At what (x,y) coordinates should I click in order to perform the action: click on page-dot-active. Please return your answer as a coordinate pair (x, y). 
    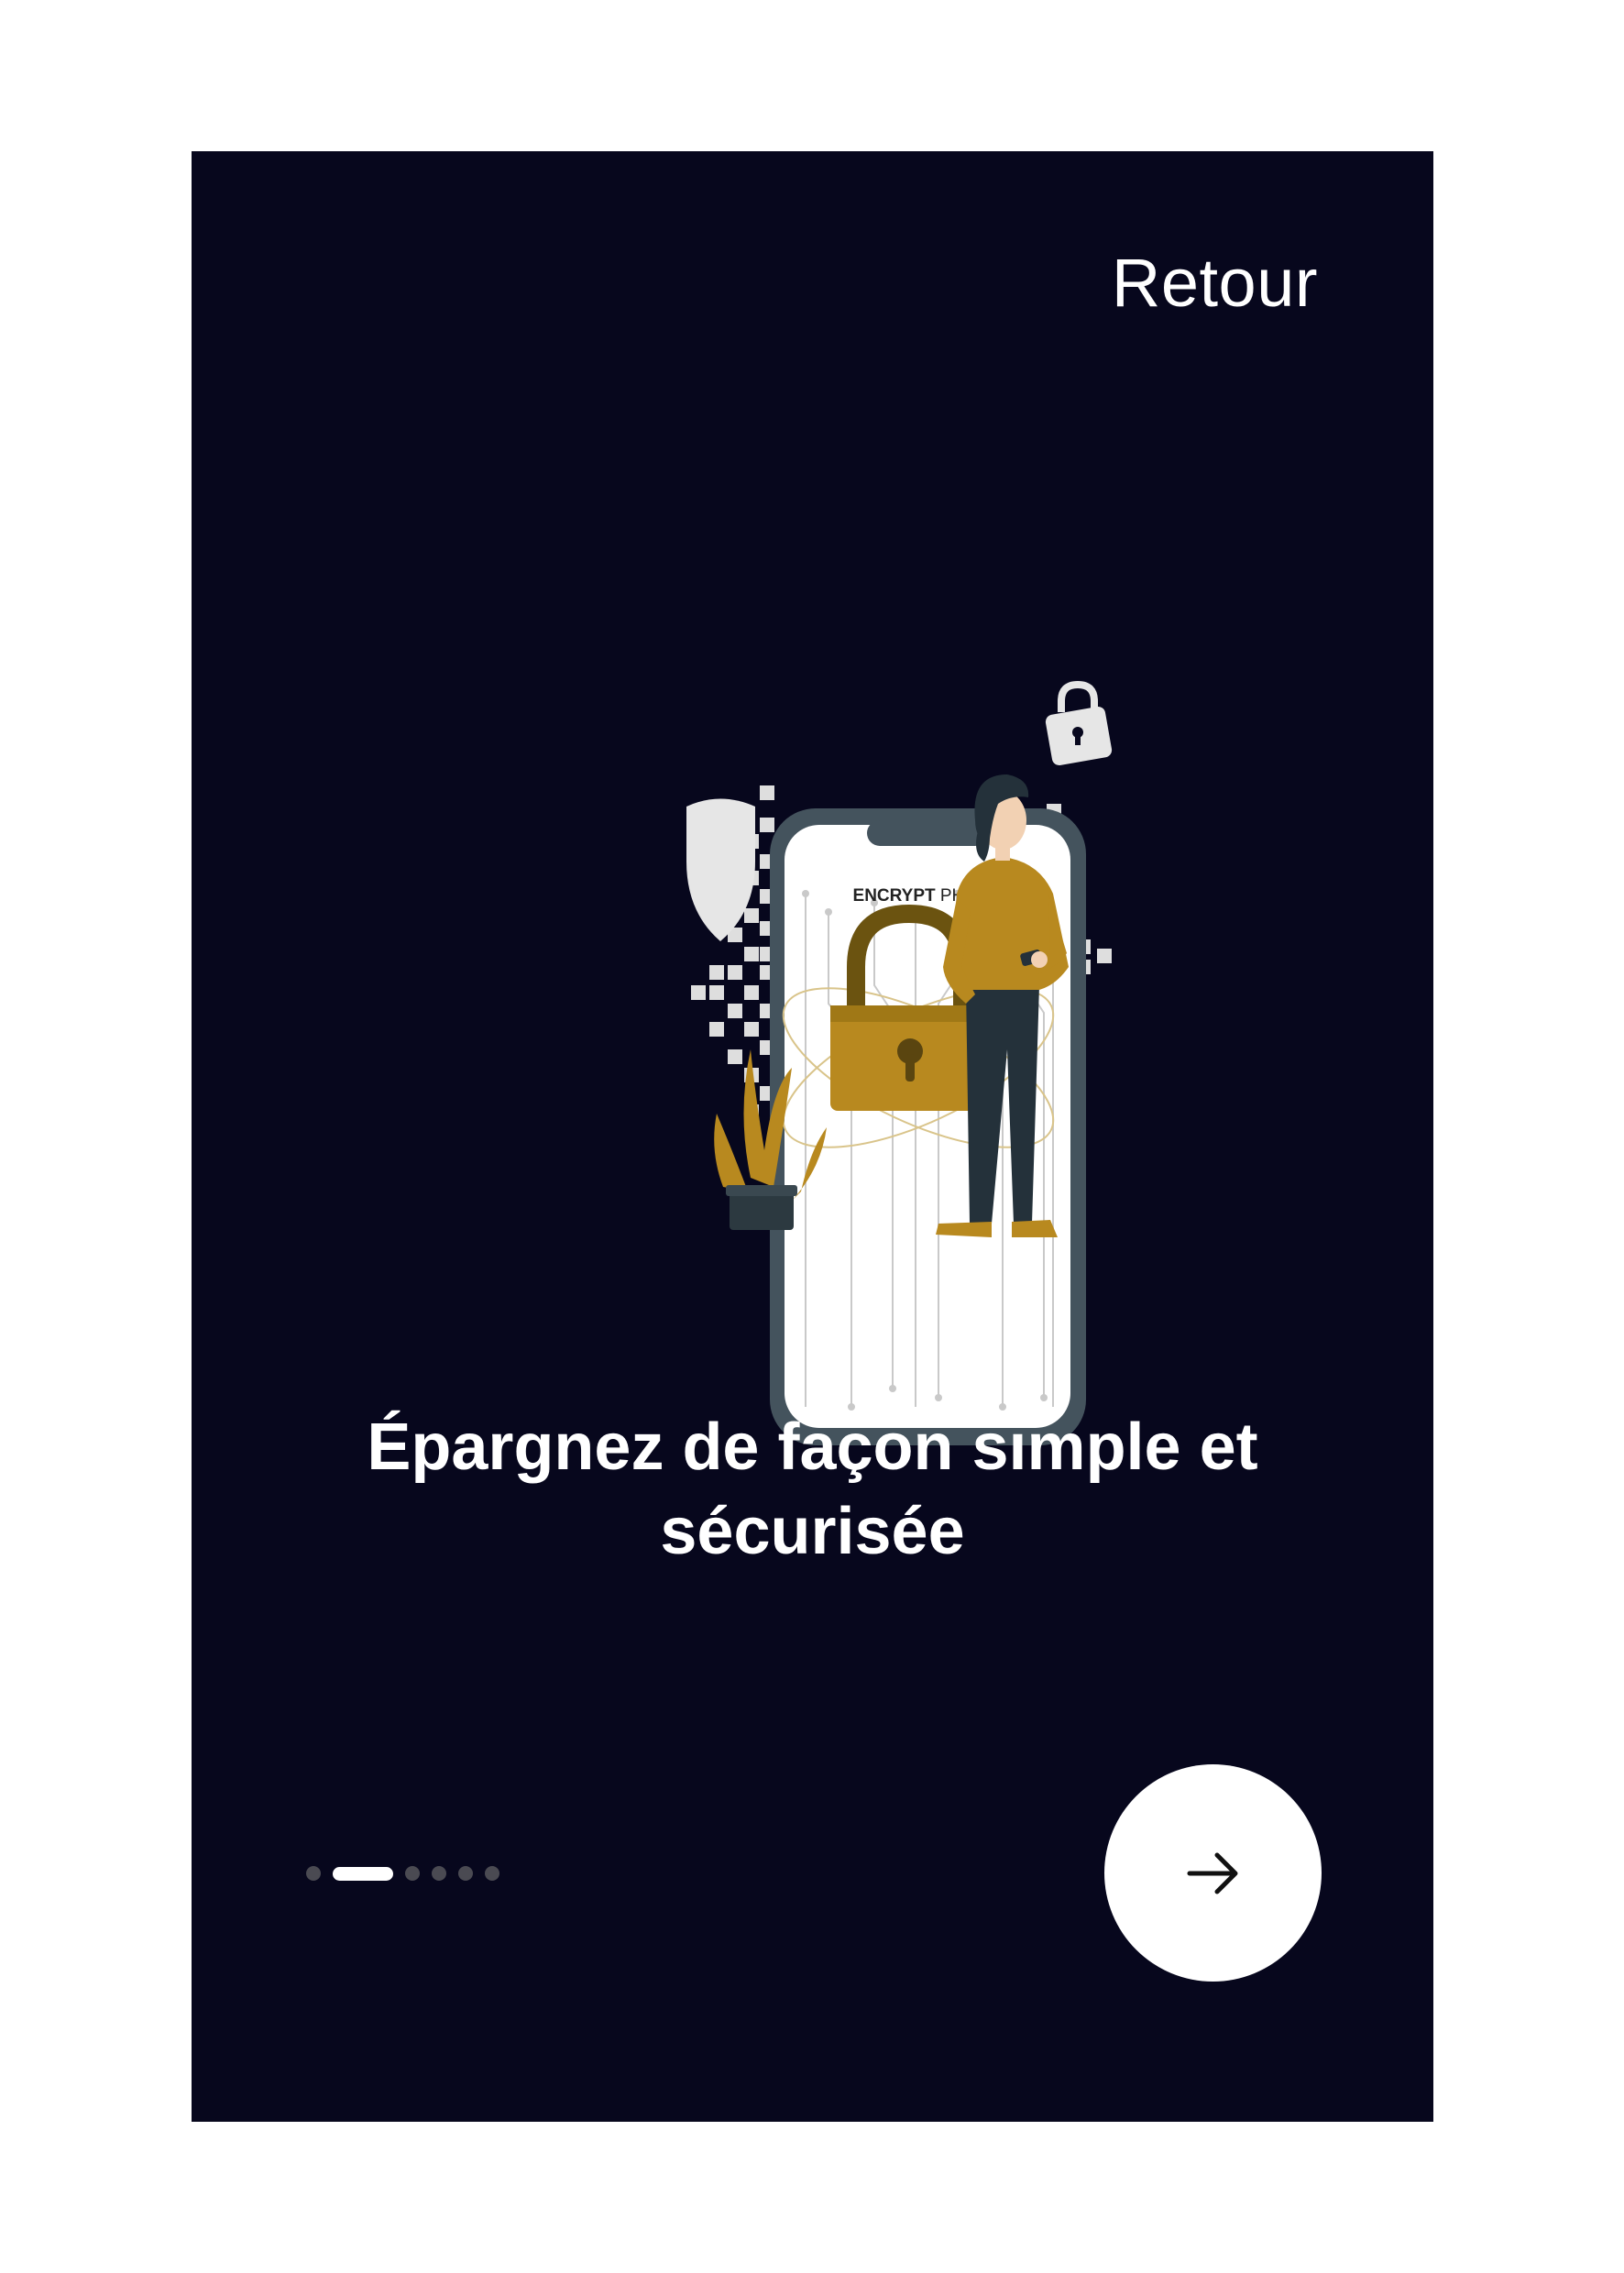
    Looking at the image, I should click on (363, 1873).